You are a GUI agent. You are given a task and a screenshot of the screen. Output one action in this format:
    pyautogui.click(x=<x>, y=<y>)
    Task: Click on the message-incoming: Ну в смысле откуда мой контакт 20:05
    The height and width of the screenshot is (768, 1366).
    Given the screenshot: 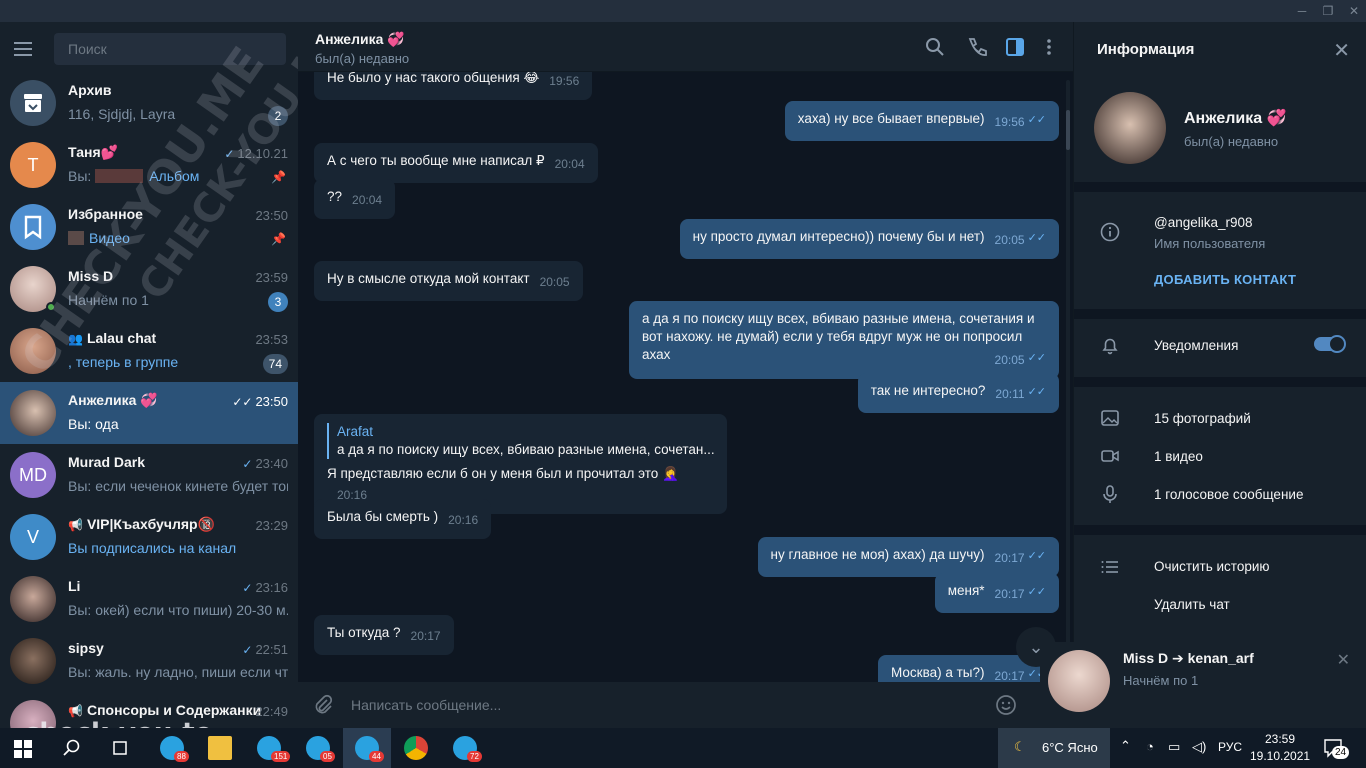 What is the action you would take?
    pyautogui.click(x=448, y=281)
    